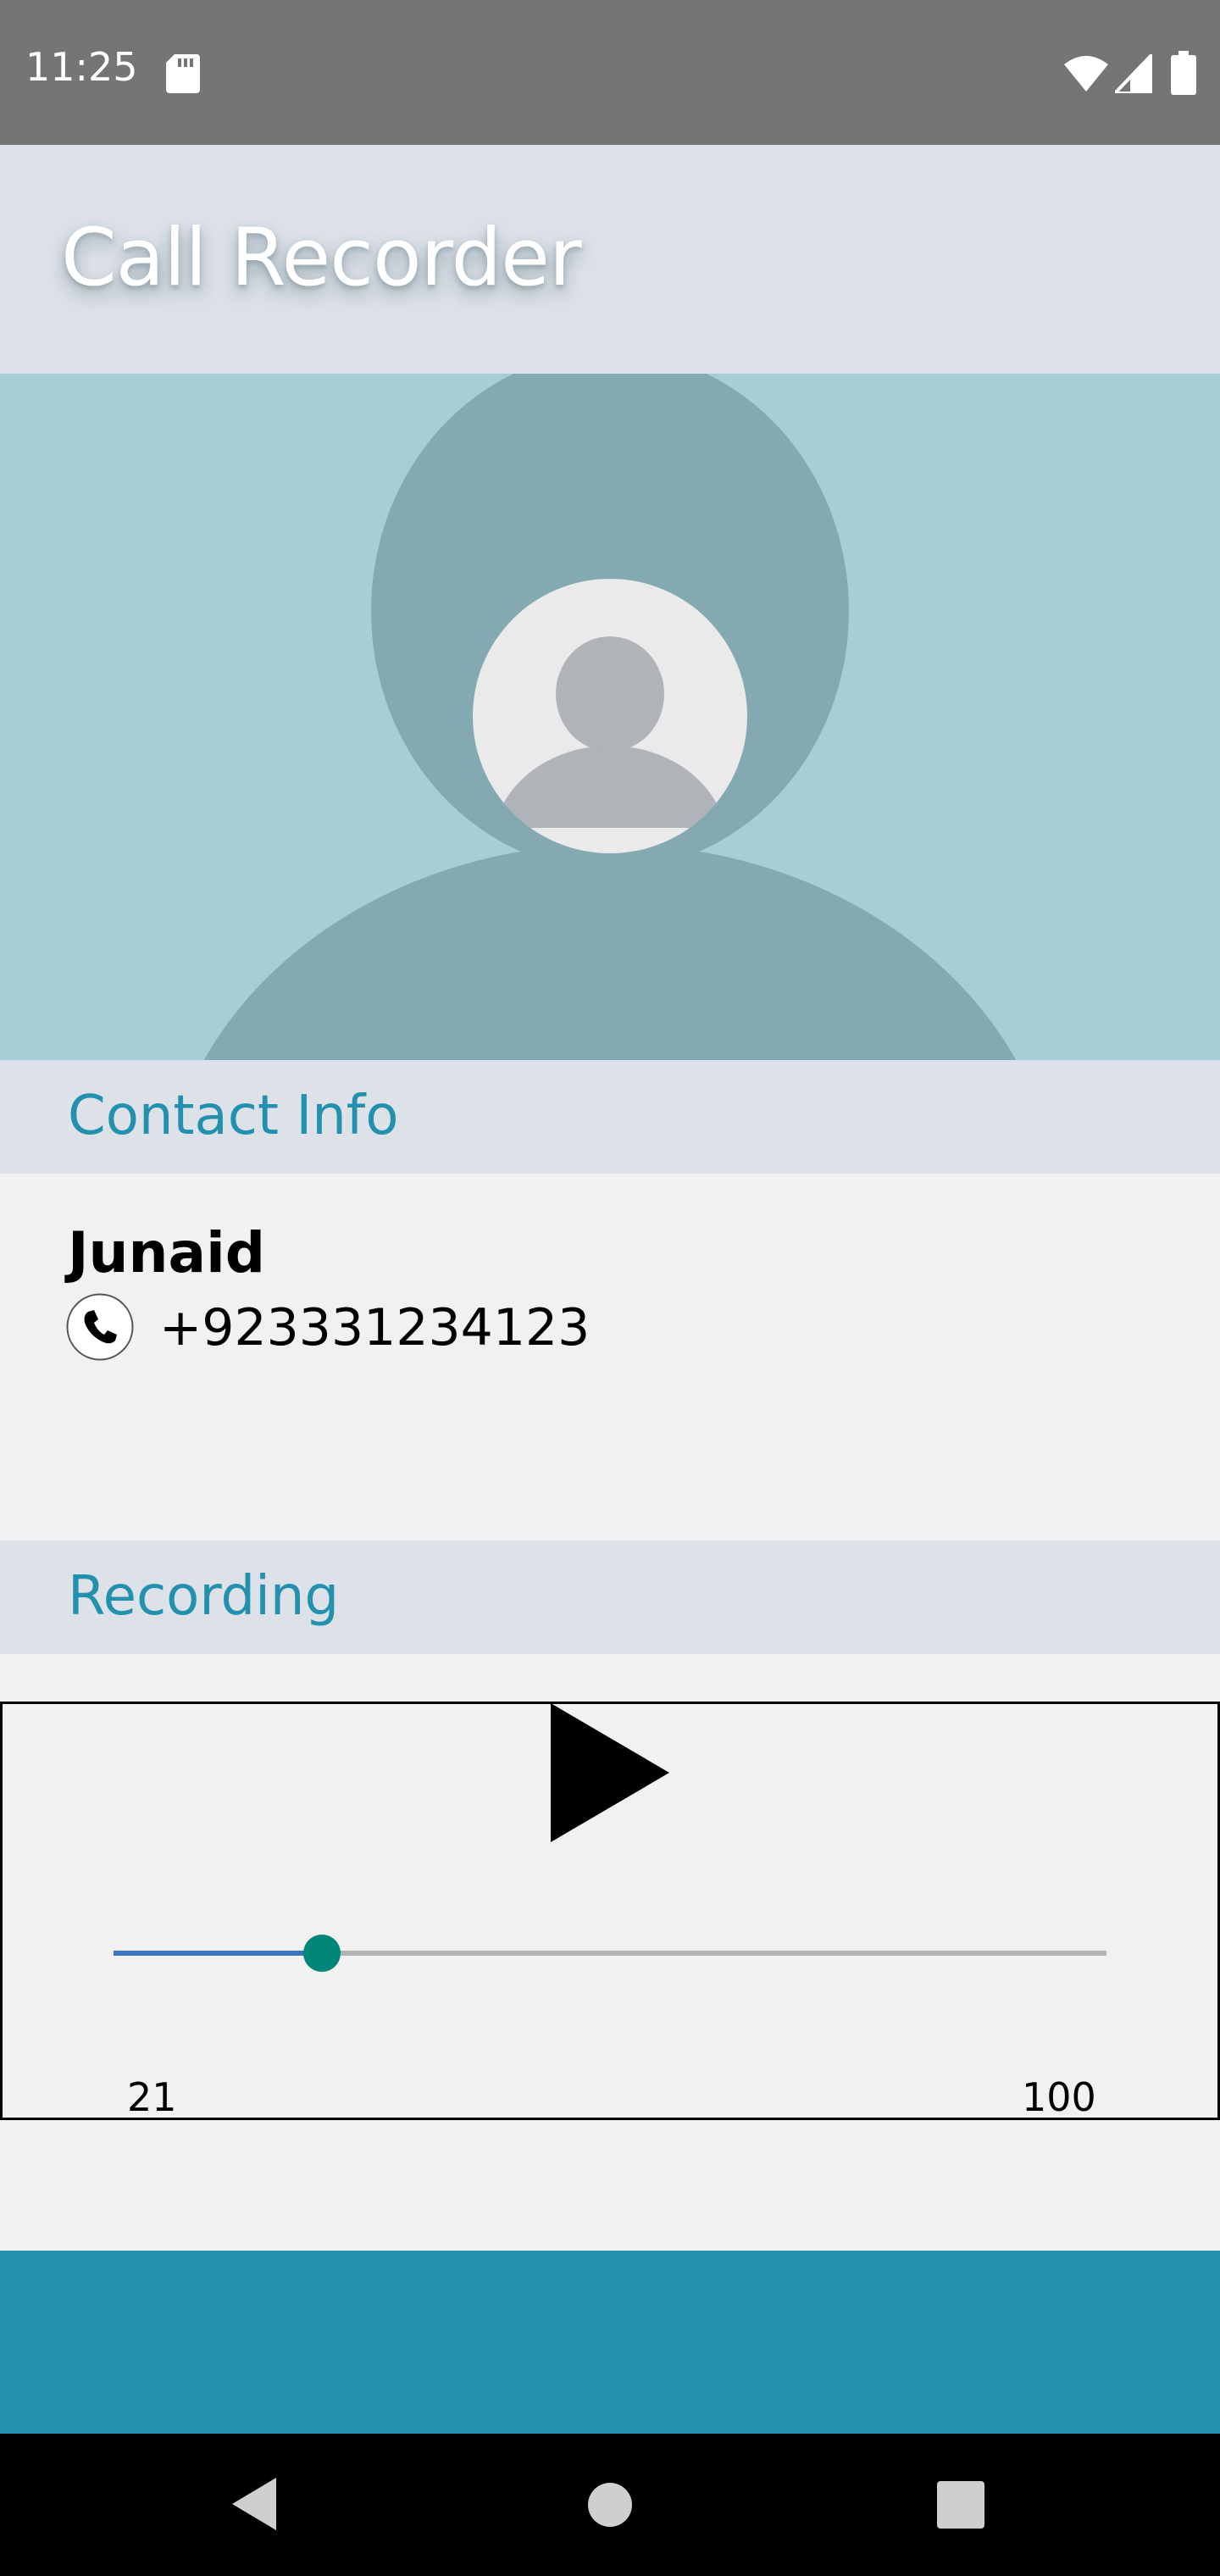  I want to click on current-position-label: 21, so click(152, 2097).